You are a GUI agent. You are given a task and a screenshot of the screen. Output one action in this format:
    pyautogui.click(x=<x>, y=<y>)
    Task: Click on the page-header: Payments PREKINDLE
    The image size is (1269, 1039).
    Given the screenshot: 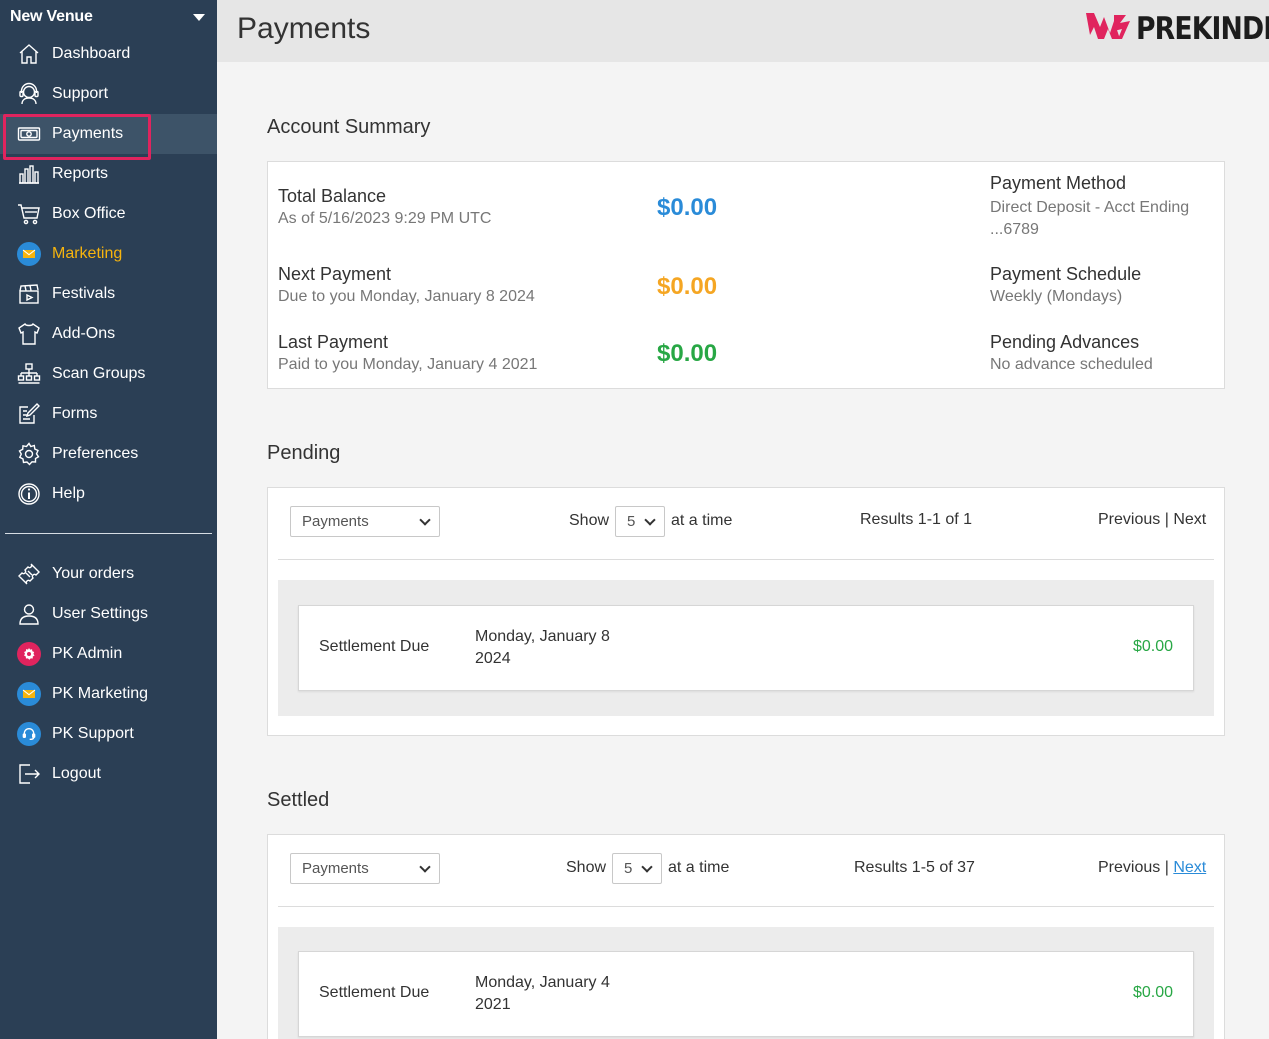 What is the action you would take?
    pyautogui.click(x=743, y=31)
    